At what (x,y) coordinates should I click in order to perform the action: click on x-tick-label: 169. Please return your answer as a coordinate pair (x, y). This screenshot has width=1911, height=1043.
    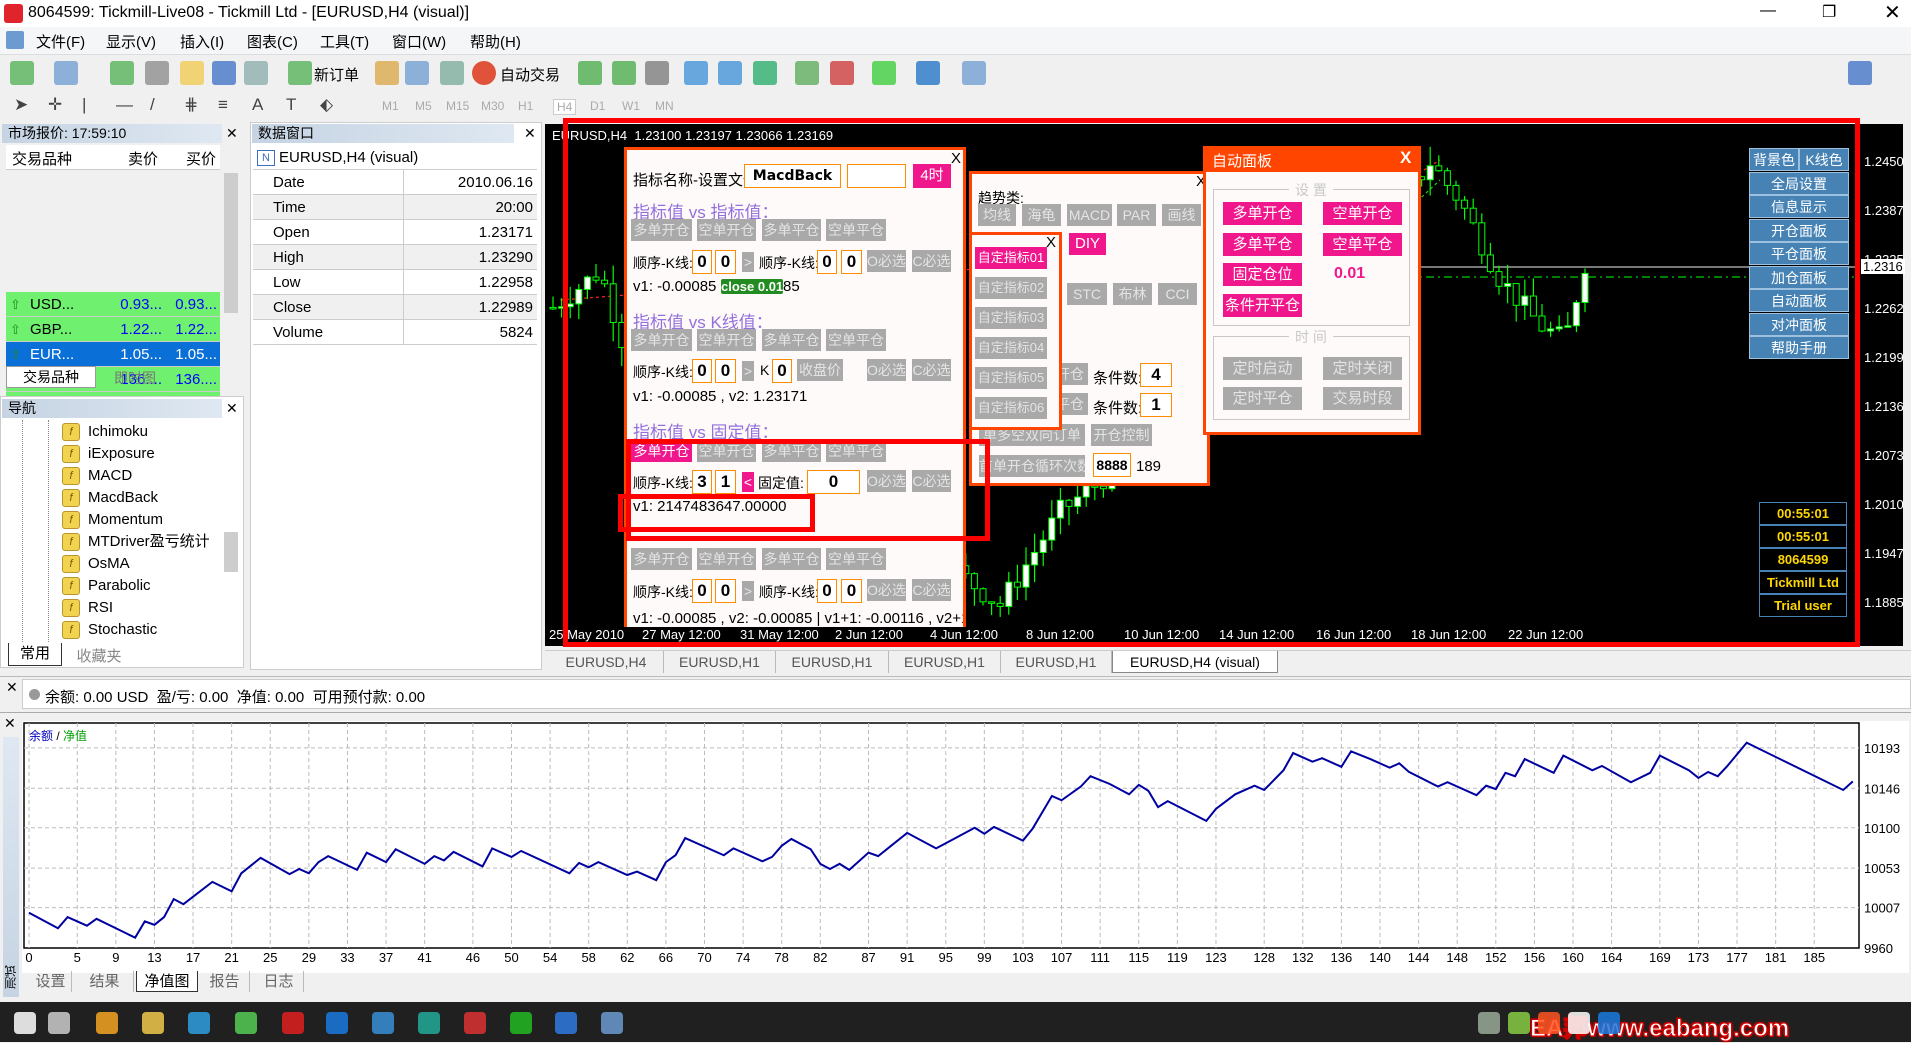
    Looking at the image, I should click on (1660, 957).